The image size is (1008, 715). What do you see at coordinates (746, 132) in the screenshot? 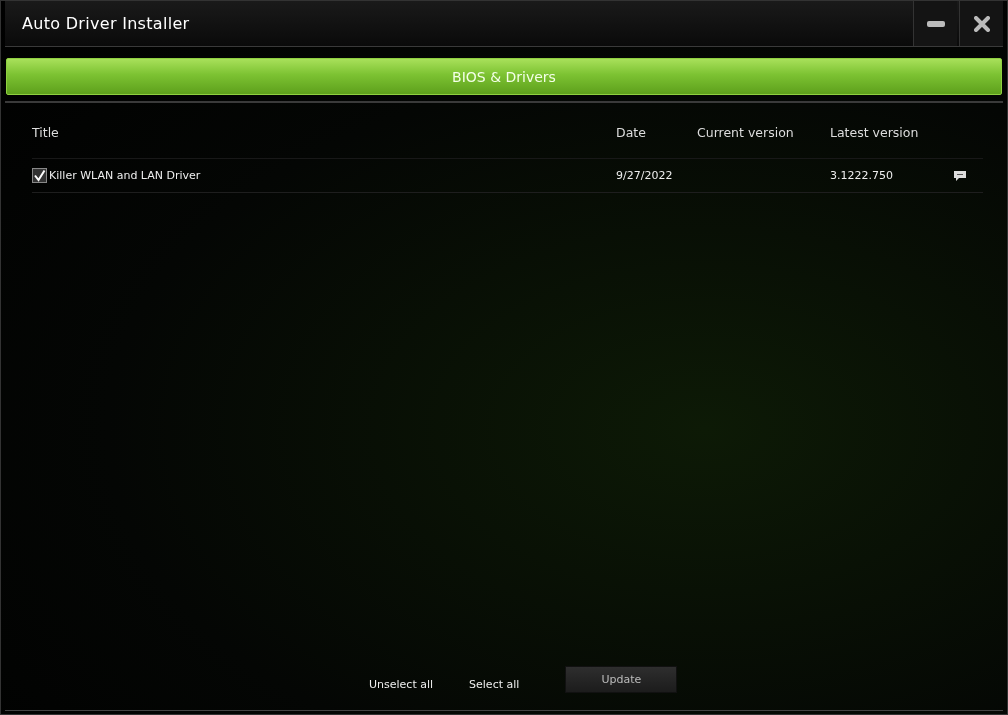
I see `column-header: Current version` at bounding box center [746, 132].